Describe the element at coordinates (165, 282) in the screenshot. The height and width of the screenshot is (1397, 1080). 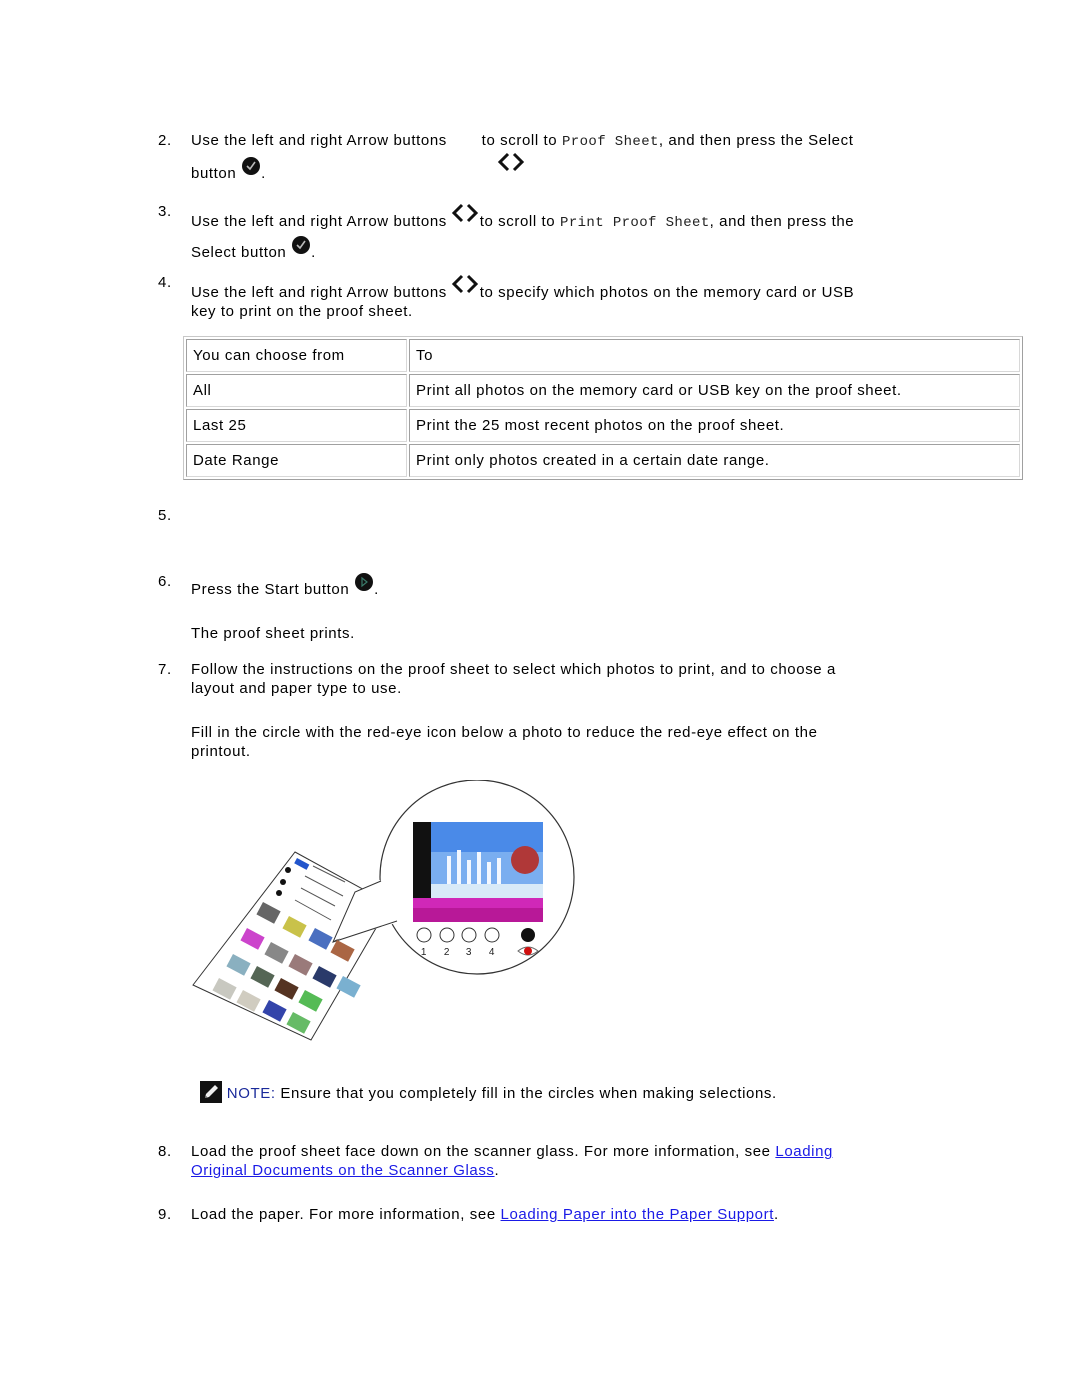
I see `step-number: 4.` at that location.